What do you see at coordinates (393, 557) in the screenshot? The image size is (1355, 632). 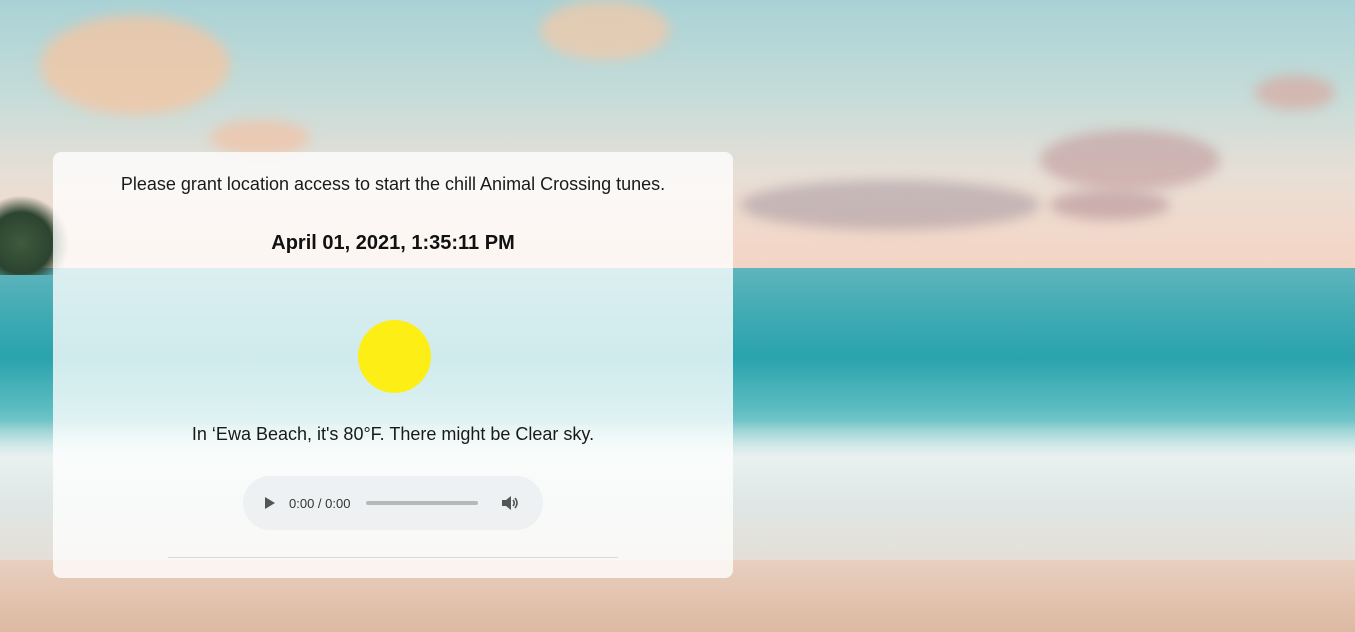 I see `divider` at bounding box center [393, 557].